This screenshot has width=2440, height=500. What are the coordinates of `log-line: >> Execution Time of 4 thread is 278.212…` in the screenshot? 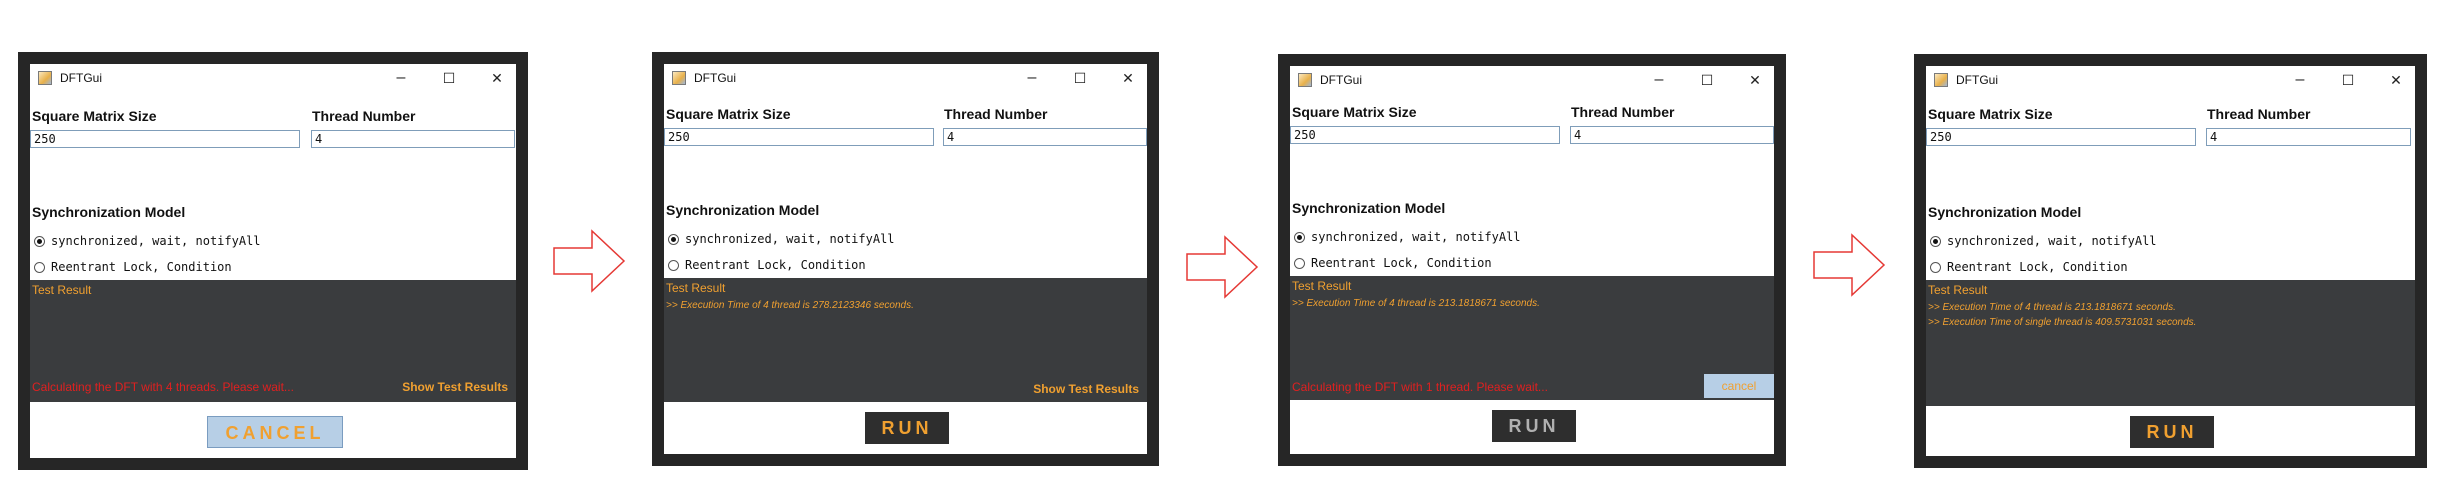 It's located at (790, 305).